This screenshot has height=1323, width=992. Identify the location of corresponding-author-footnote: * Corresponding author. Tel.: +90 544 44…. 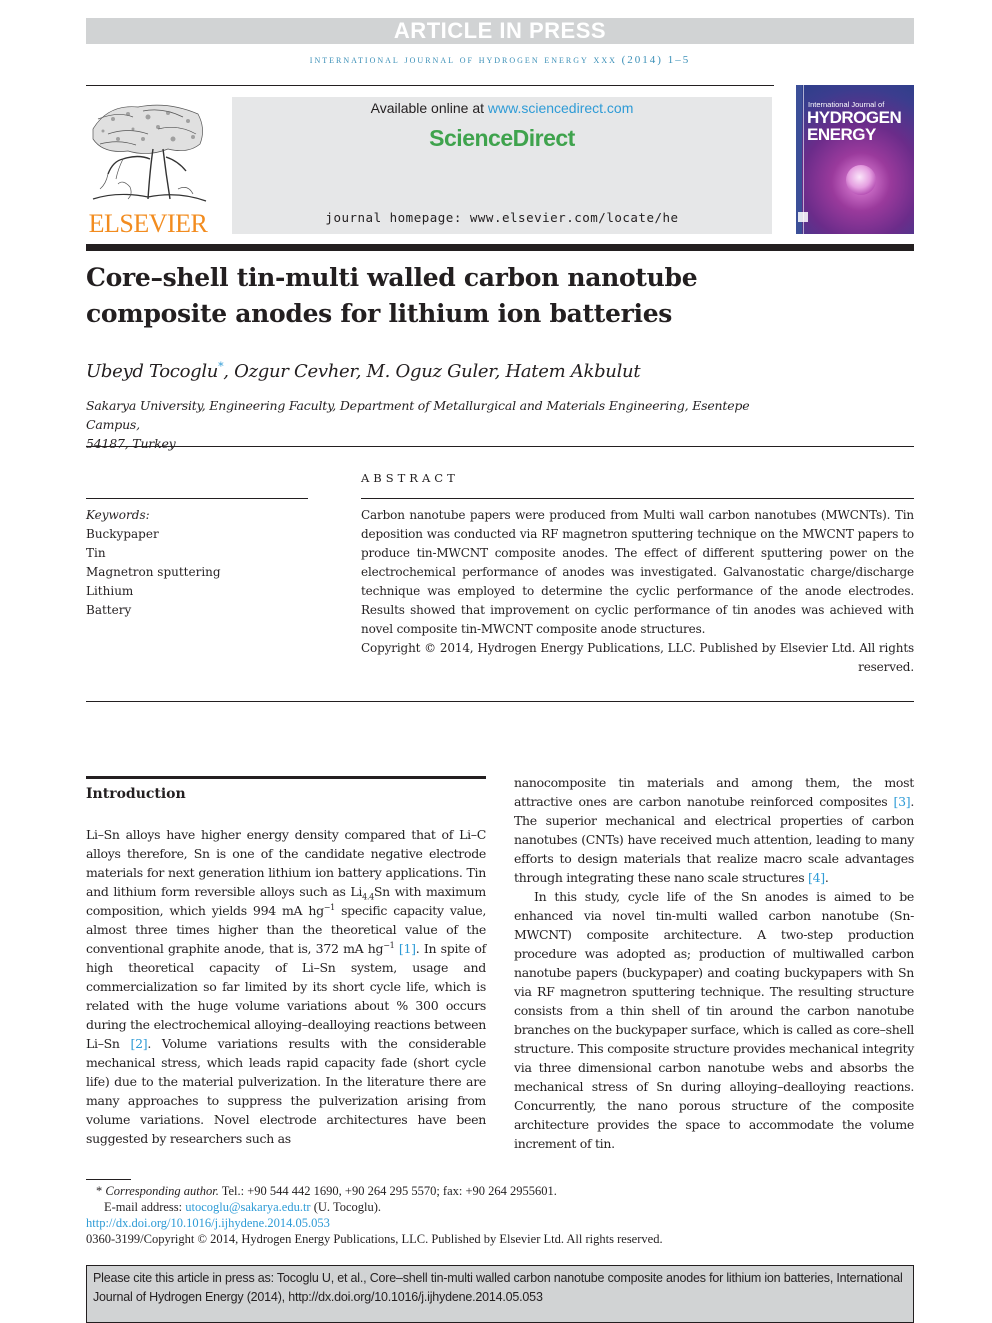
(501, 1191).